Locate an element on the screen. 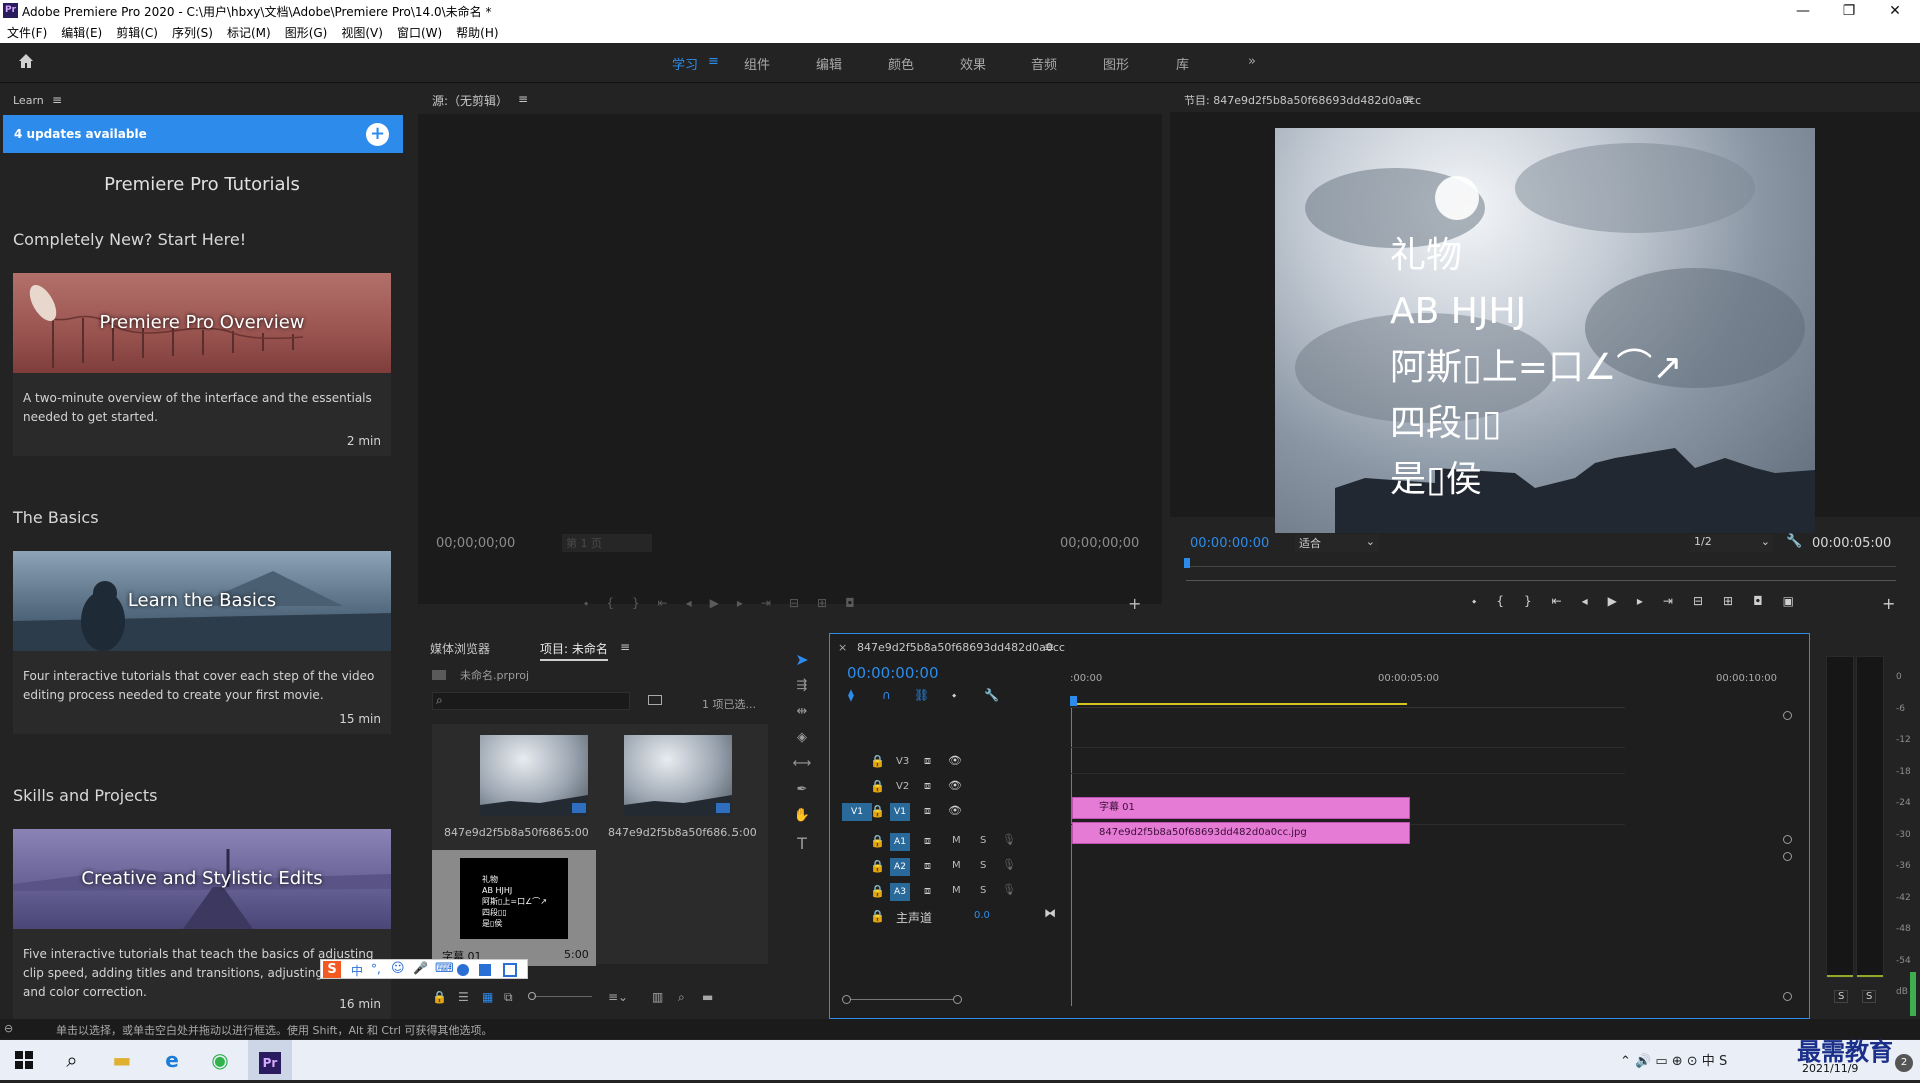  type-tool-icon: T is located at coordinates (802, 843).